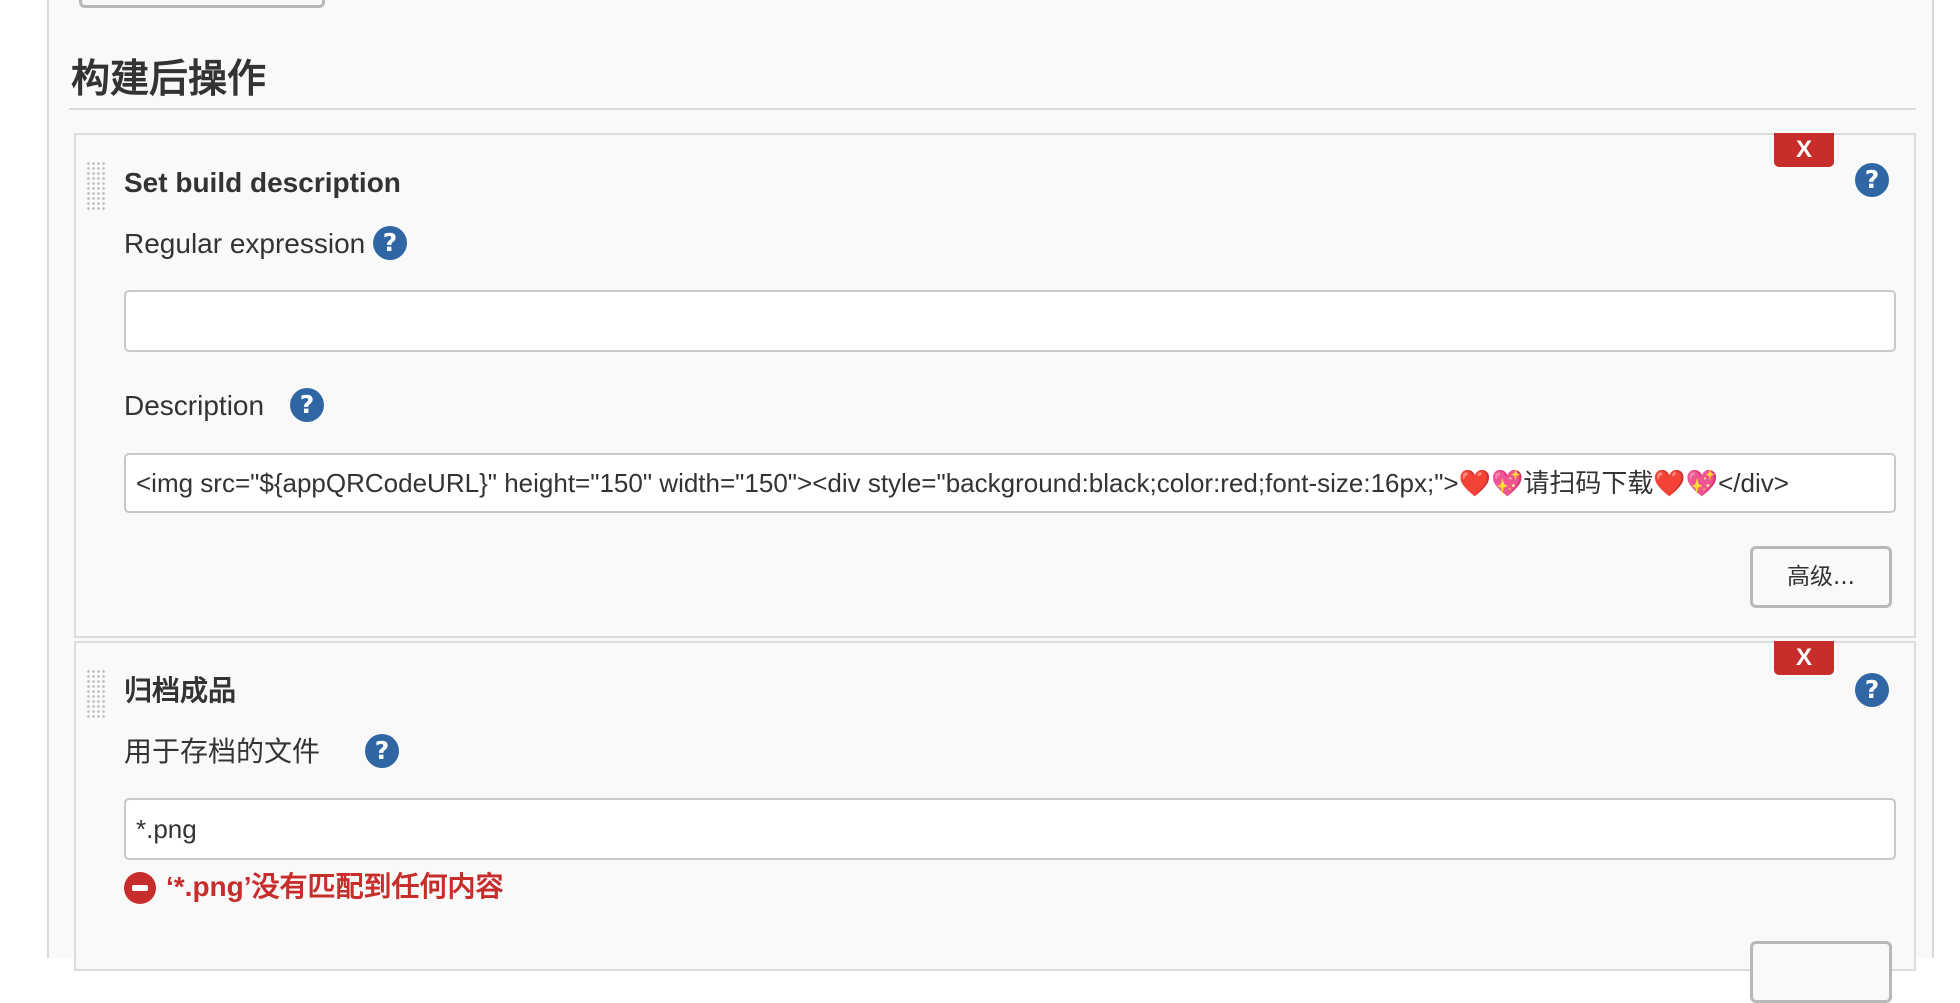 The height and width of the screenshot is (1003, 1960). I want to click on no-entry-icon, so click(140, 888).